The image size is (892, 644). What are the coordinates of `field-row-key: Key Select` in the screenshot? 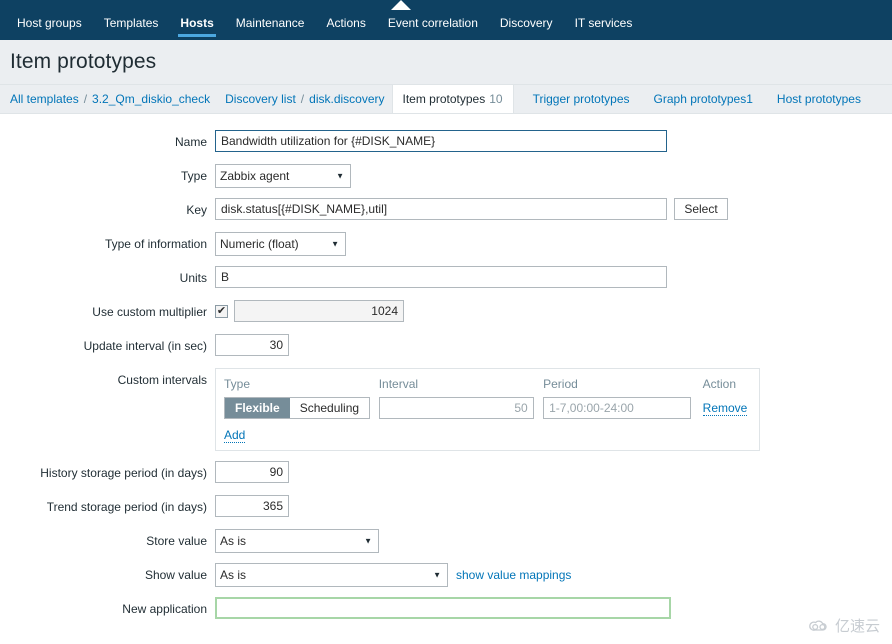 It's located at (446, 210).